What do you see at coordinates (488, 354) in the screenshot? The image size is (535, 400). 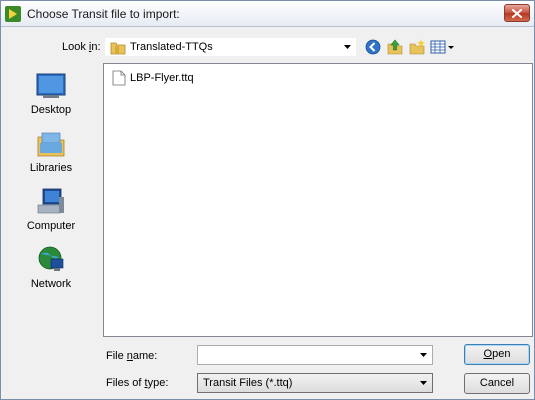 I see `open-button-key: O` at bounding box center [488, 354].